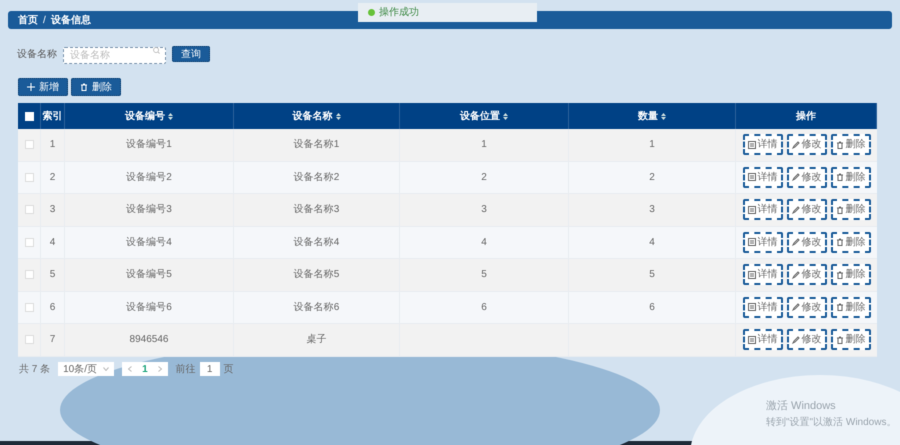 This screenshot has height=445, width=900. I want to click on breadcrumb-link: 设备信息, so click(70, 20).